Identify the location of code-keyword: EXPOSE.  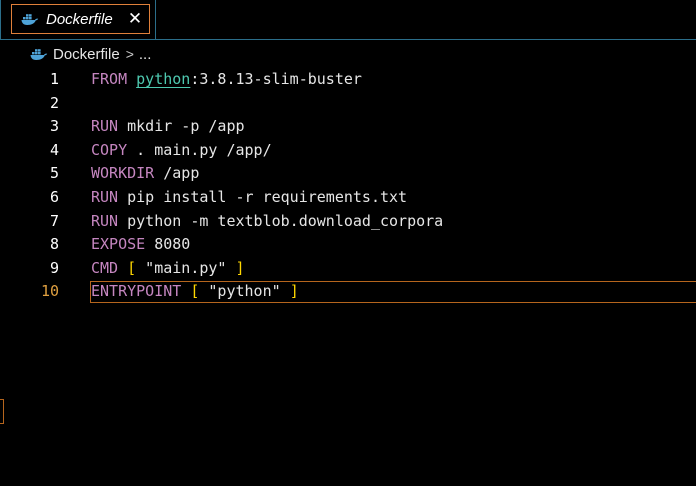
(118, 244).